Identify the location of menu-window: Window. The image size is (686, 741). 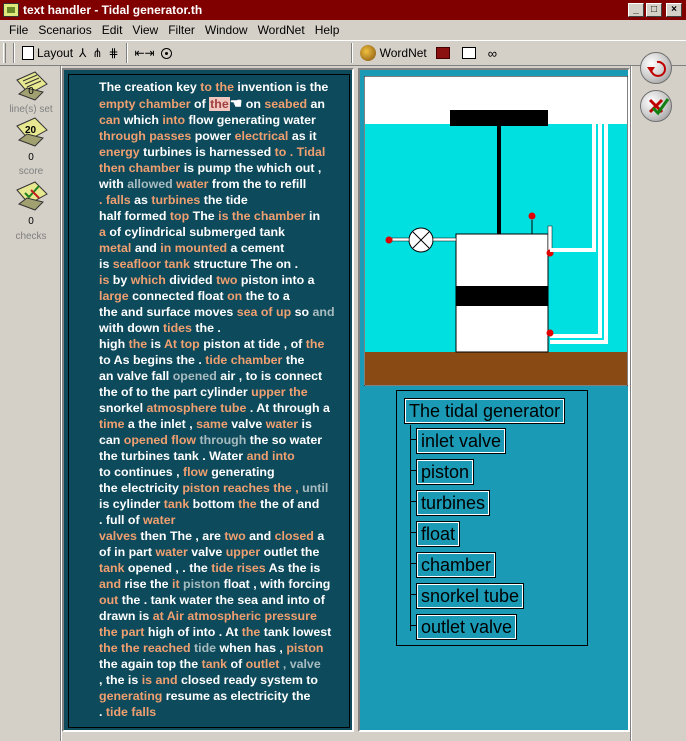
(226, 30).